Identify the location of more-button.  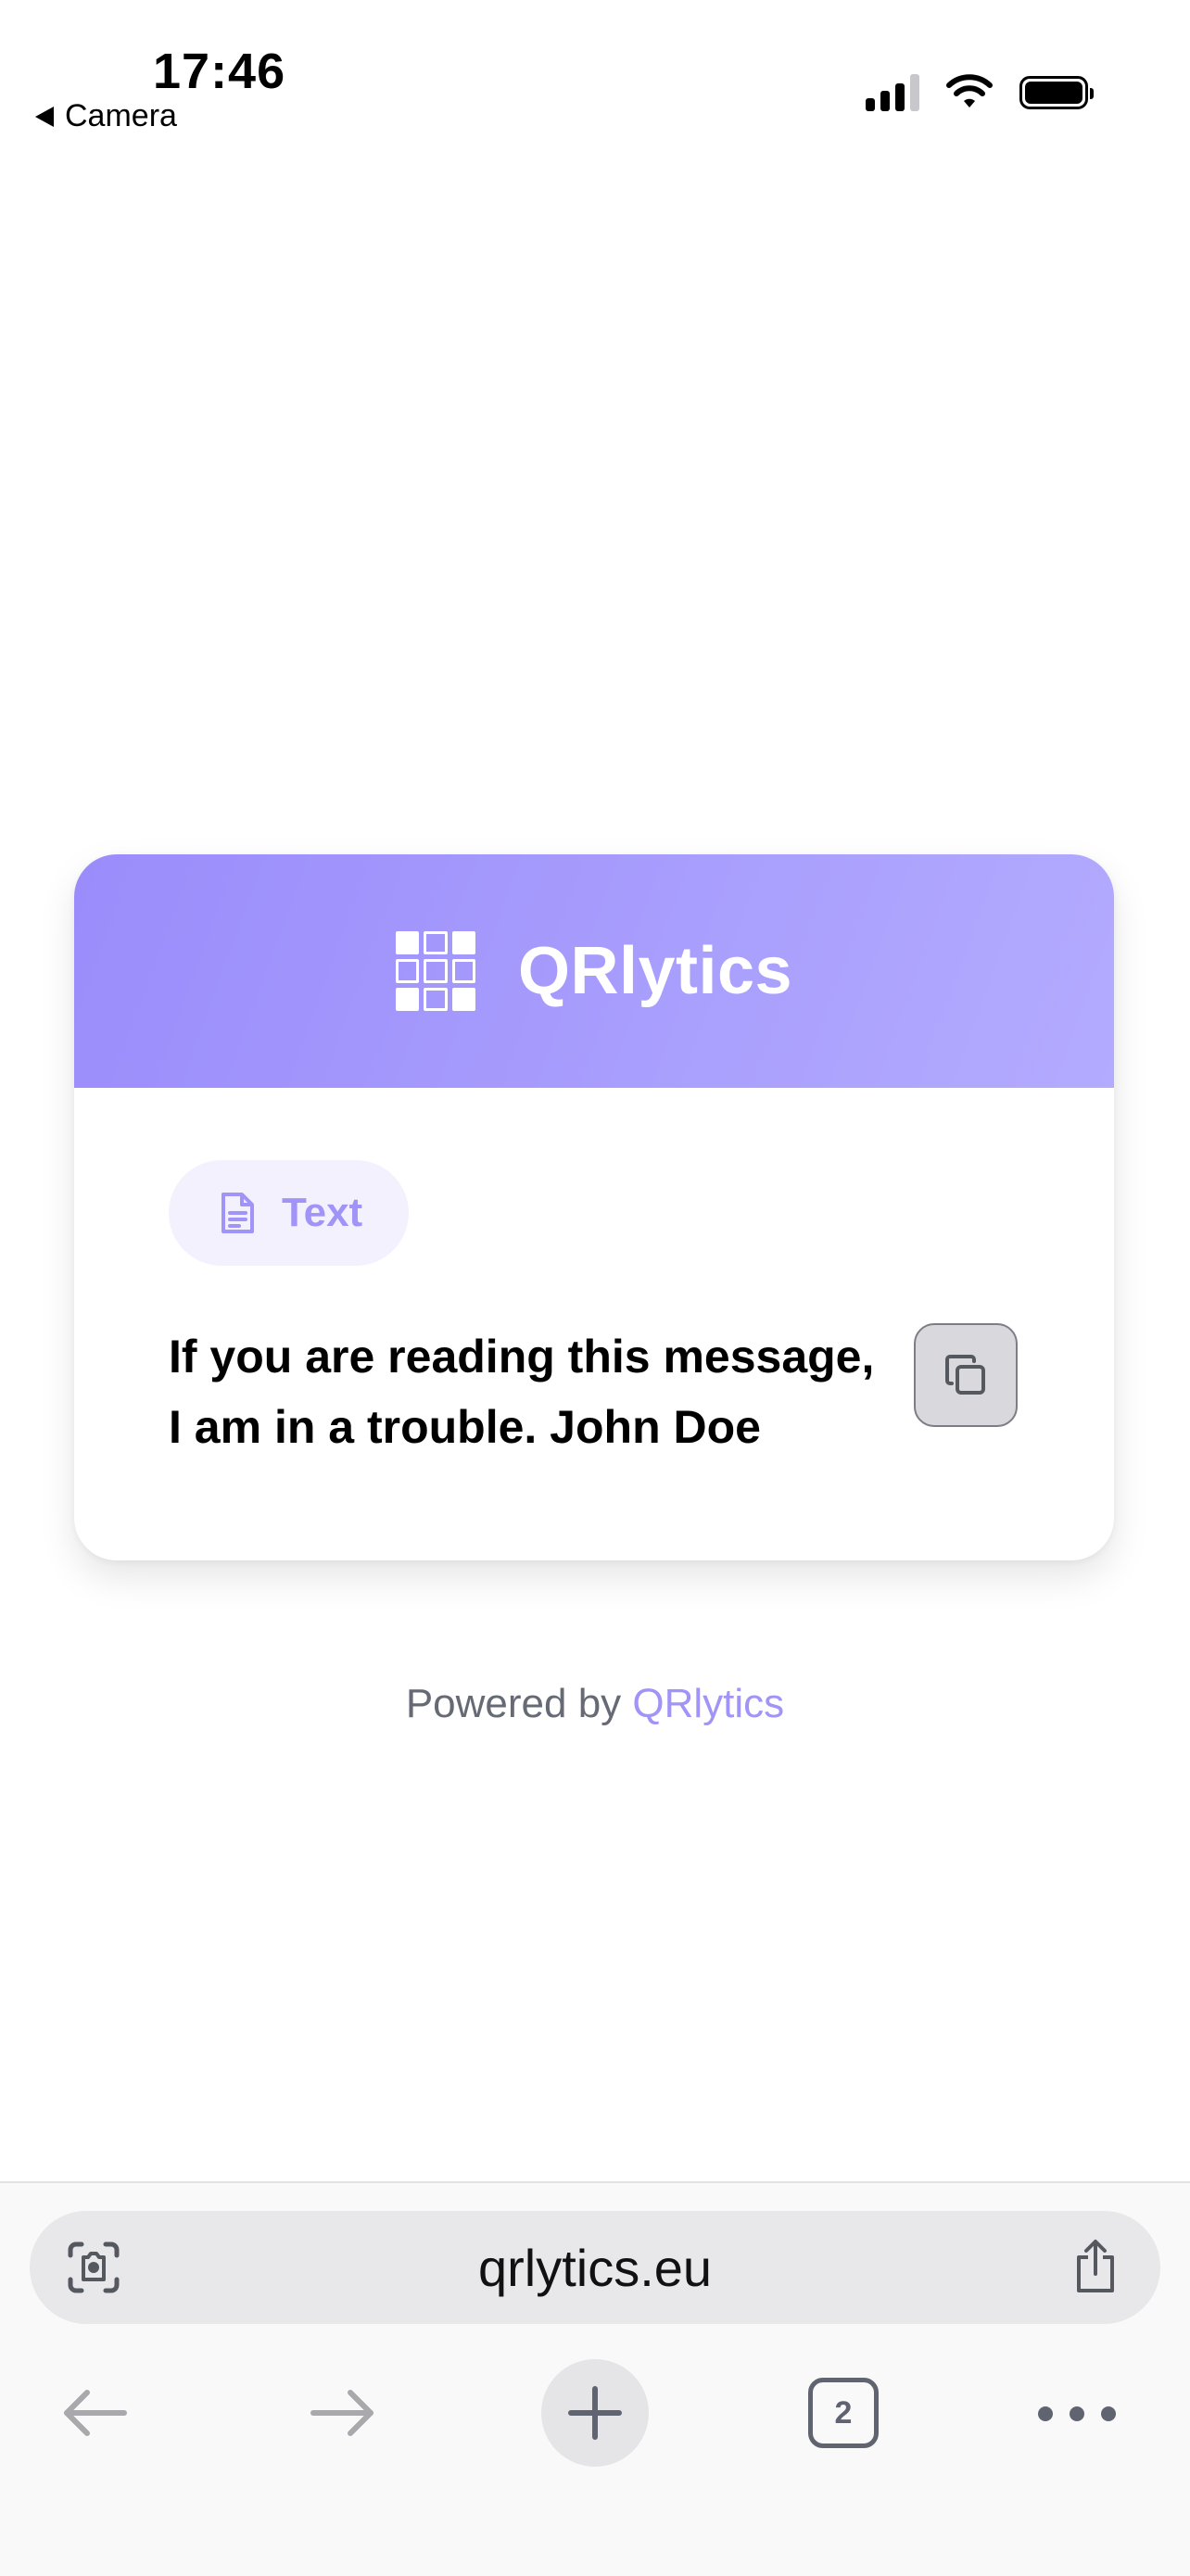
(1077, 2413).